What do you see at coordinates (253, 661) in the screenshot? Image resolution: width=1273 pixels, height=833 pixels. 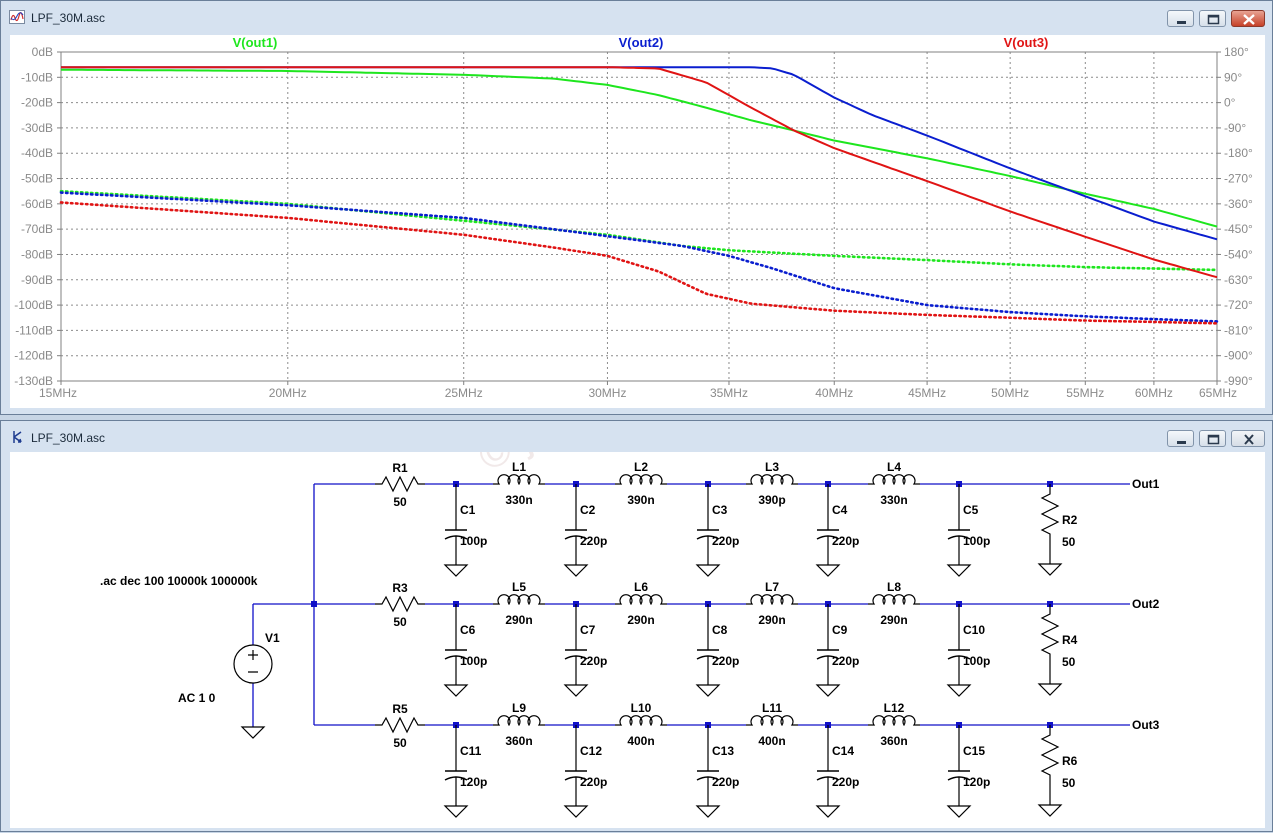 I see `voltage-source-polarity` at bounding box center [253, 661].